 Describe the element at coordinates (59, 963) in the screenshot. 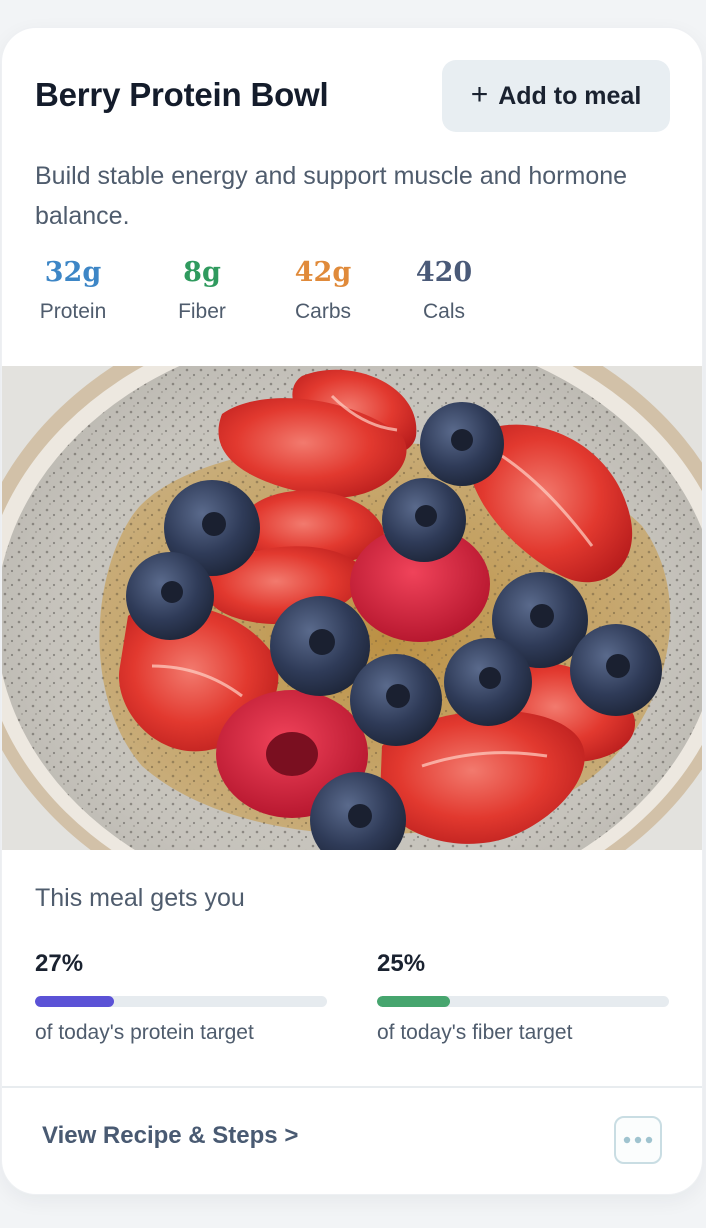

I see `protein-percent: 27%` at that location.